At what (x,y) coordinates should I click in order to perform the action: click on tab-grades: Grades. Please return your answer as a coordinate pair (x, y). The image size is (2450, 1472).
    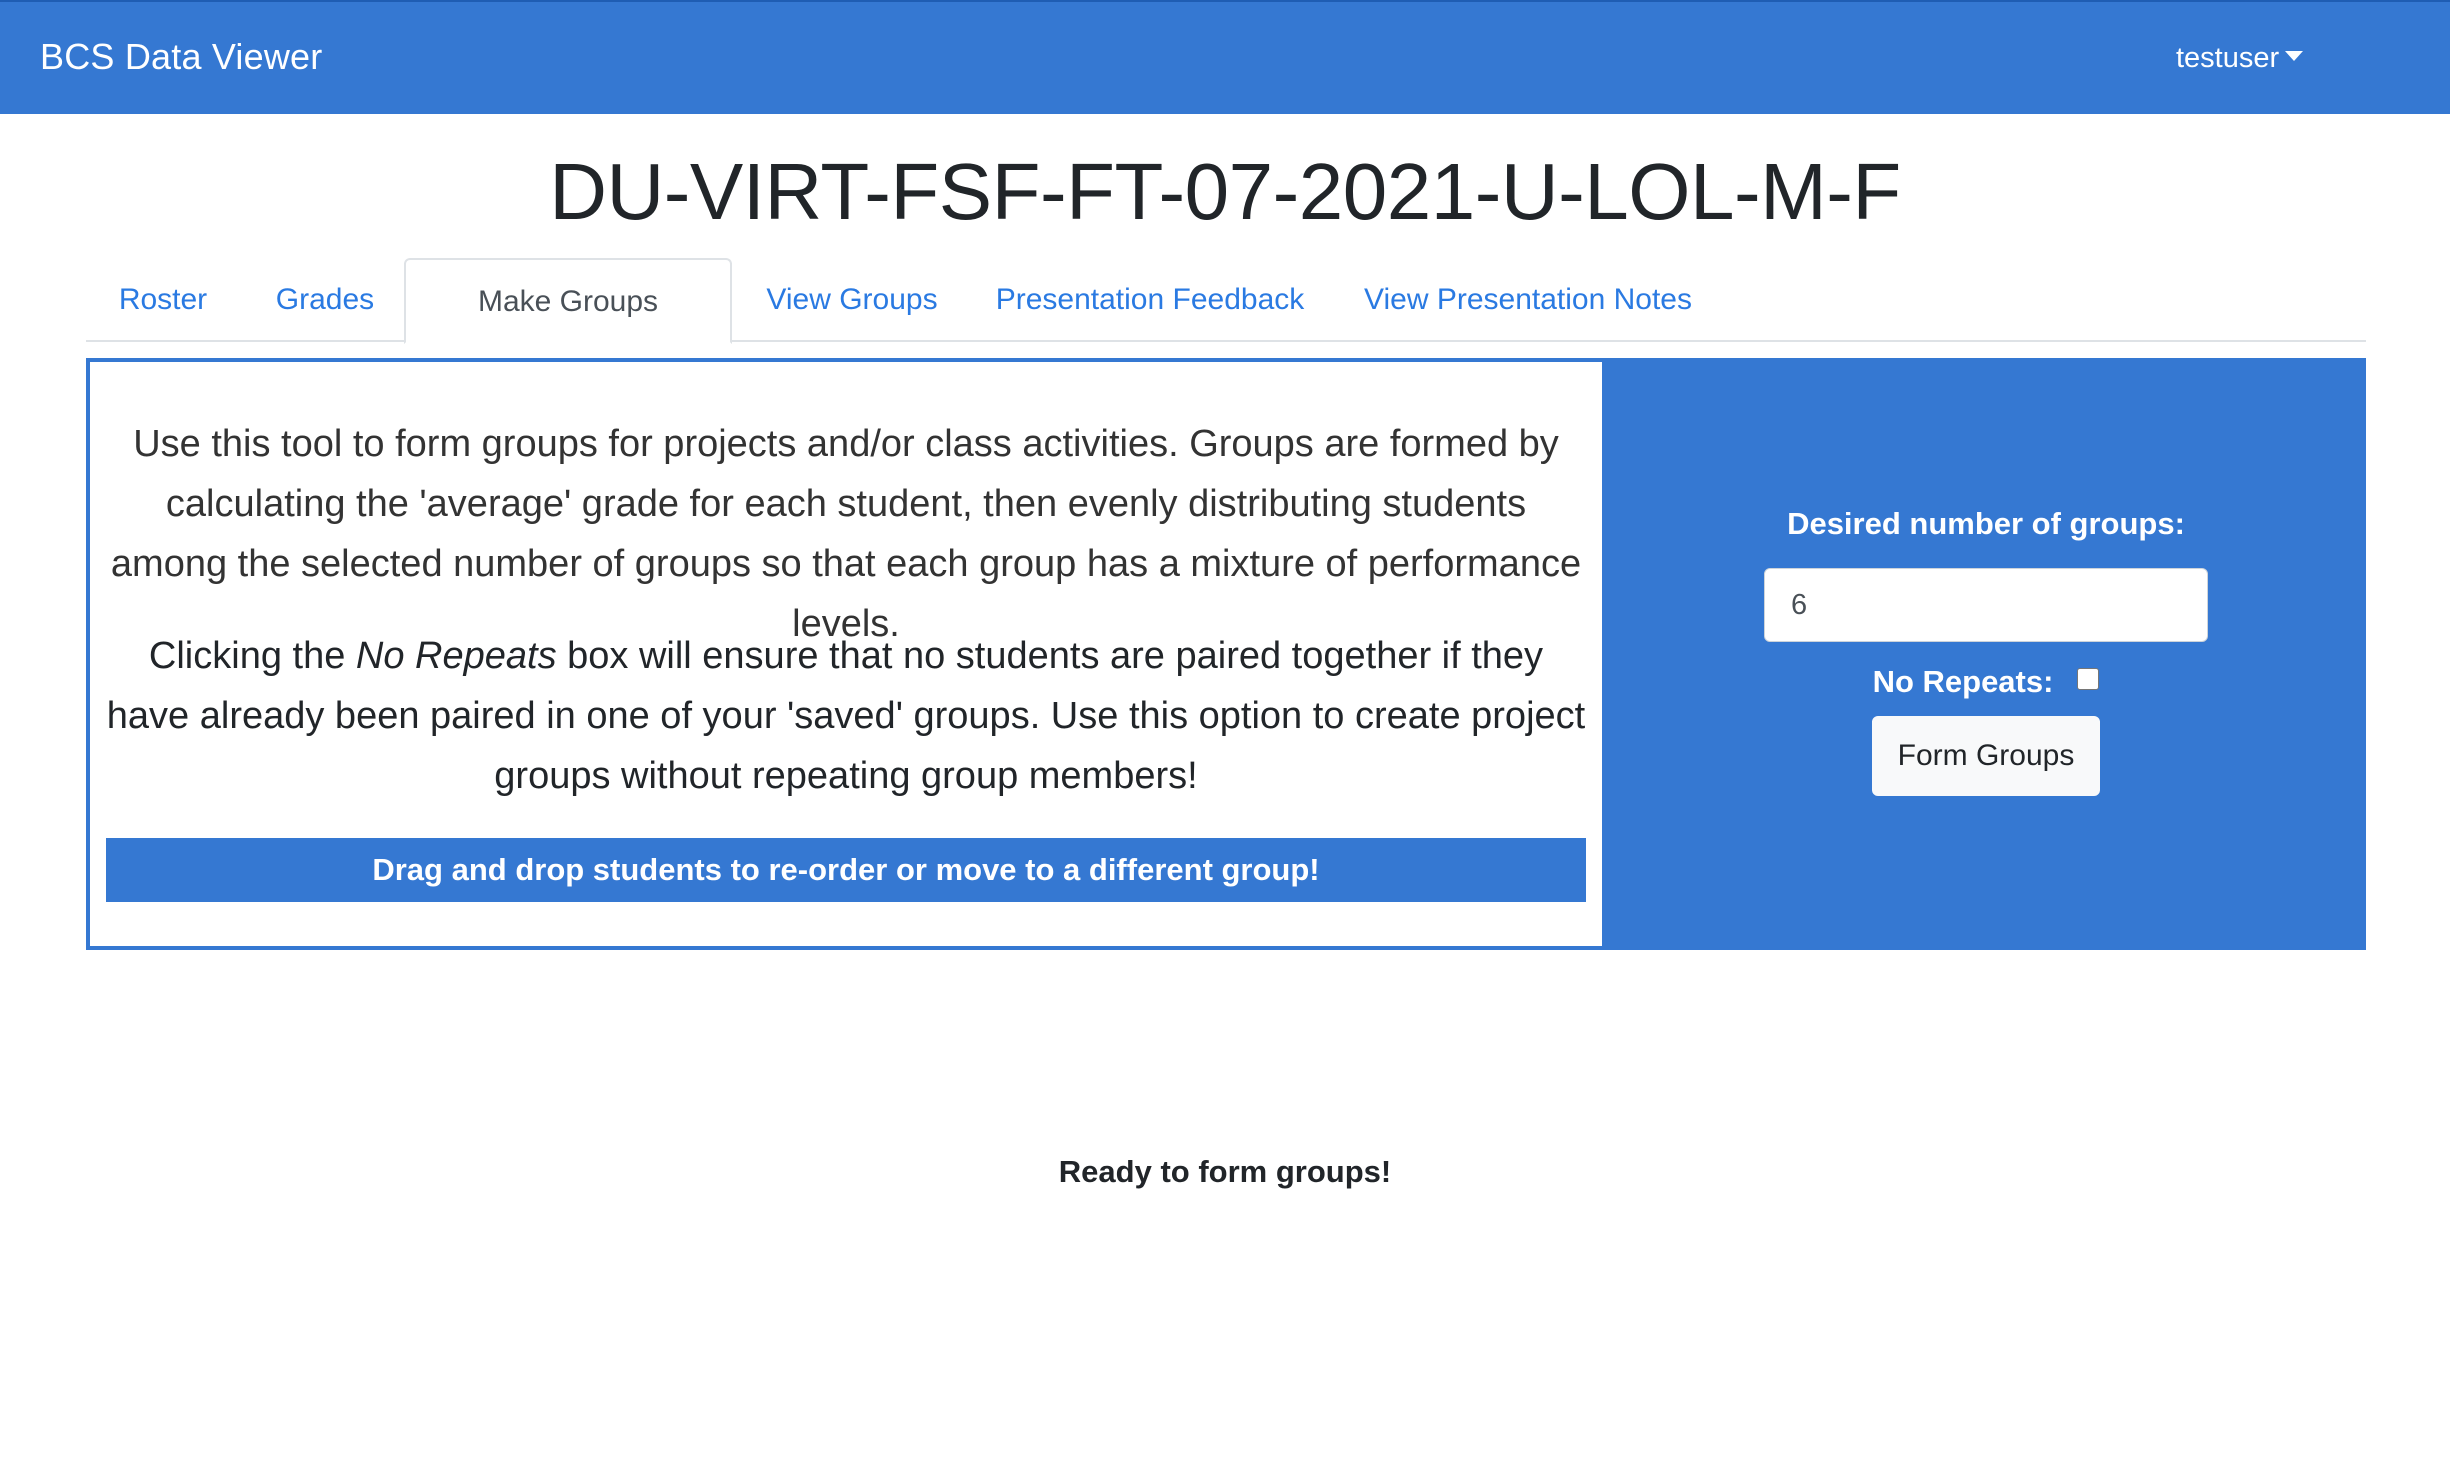
    Looking at the image, I should click on (325, 300).